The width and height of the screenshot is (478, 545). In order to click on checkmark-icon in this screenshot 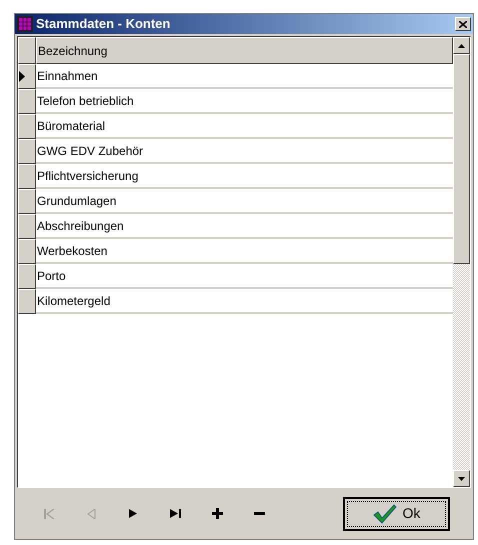, I will do `click(384, 514)`.